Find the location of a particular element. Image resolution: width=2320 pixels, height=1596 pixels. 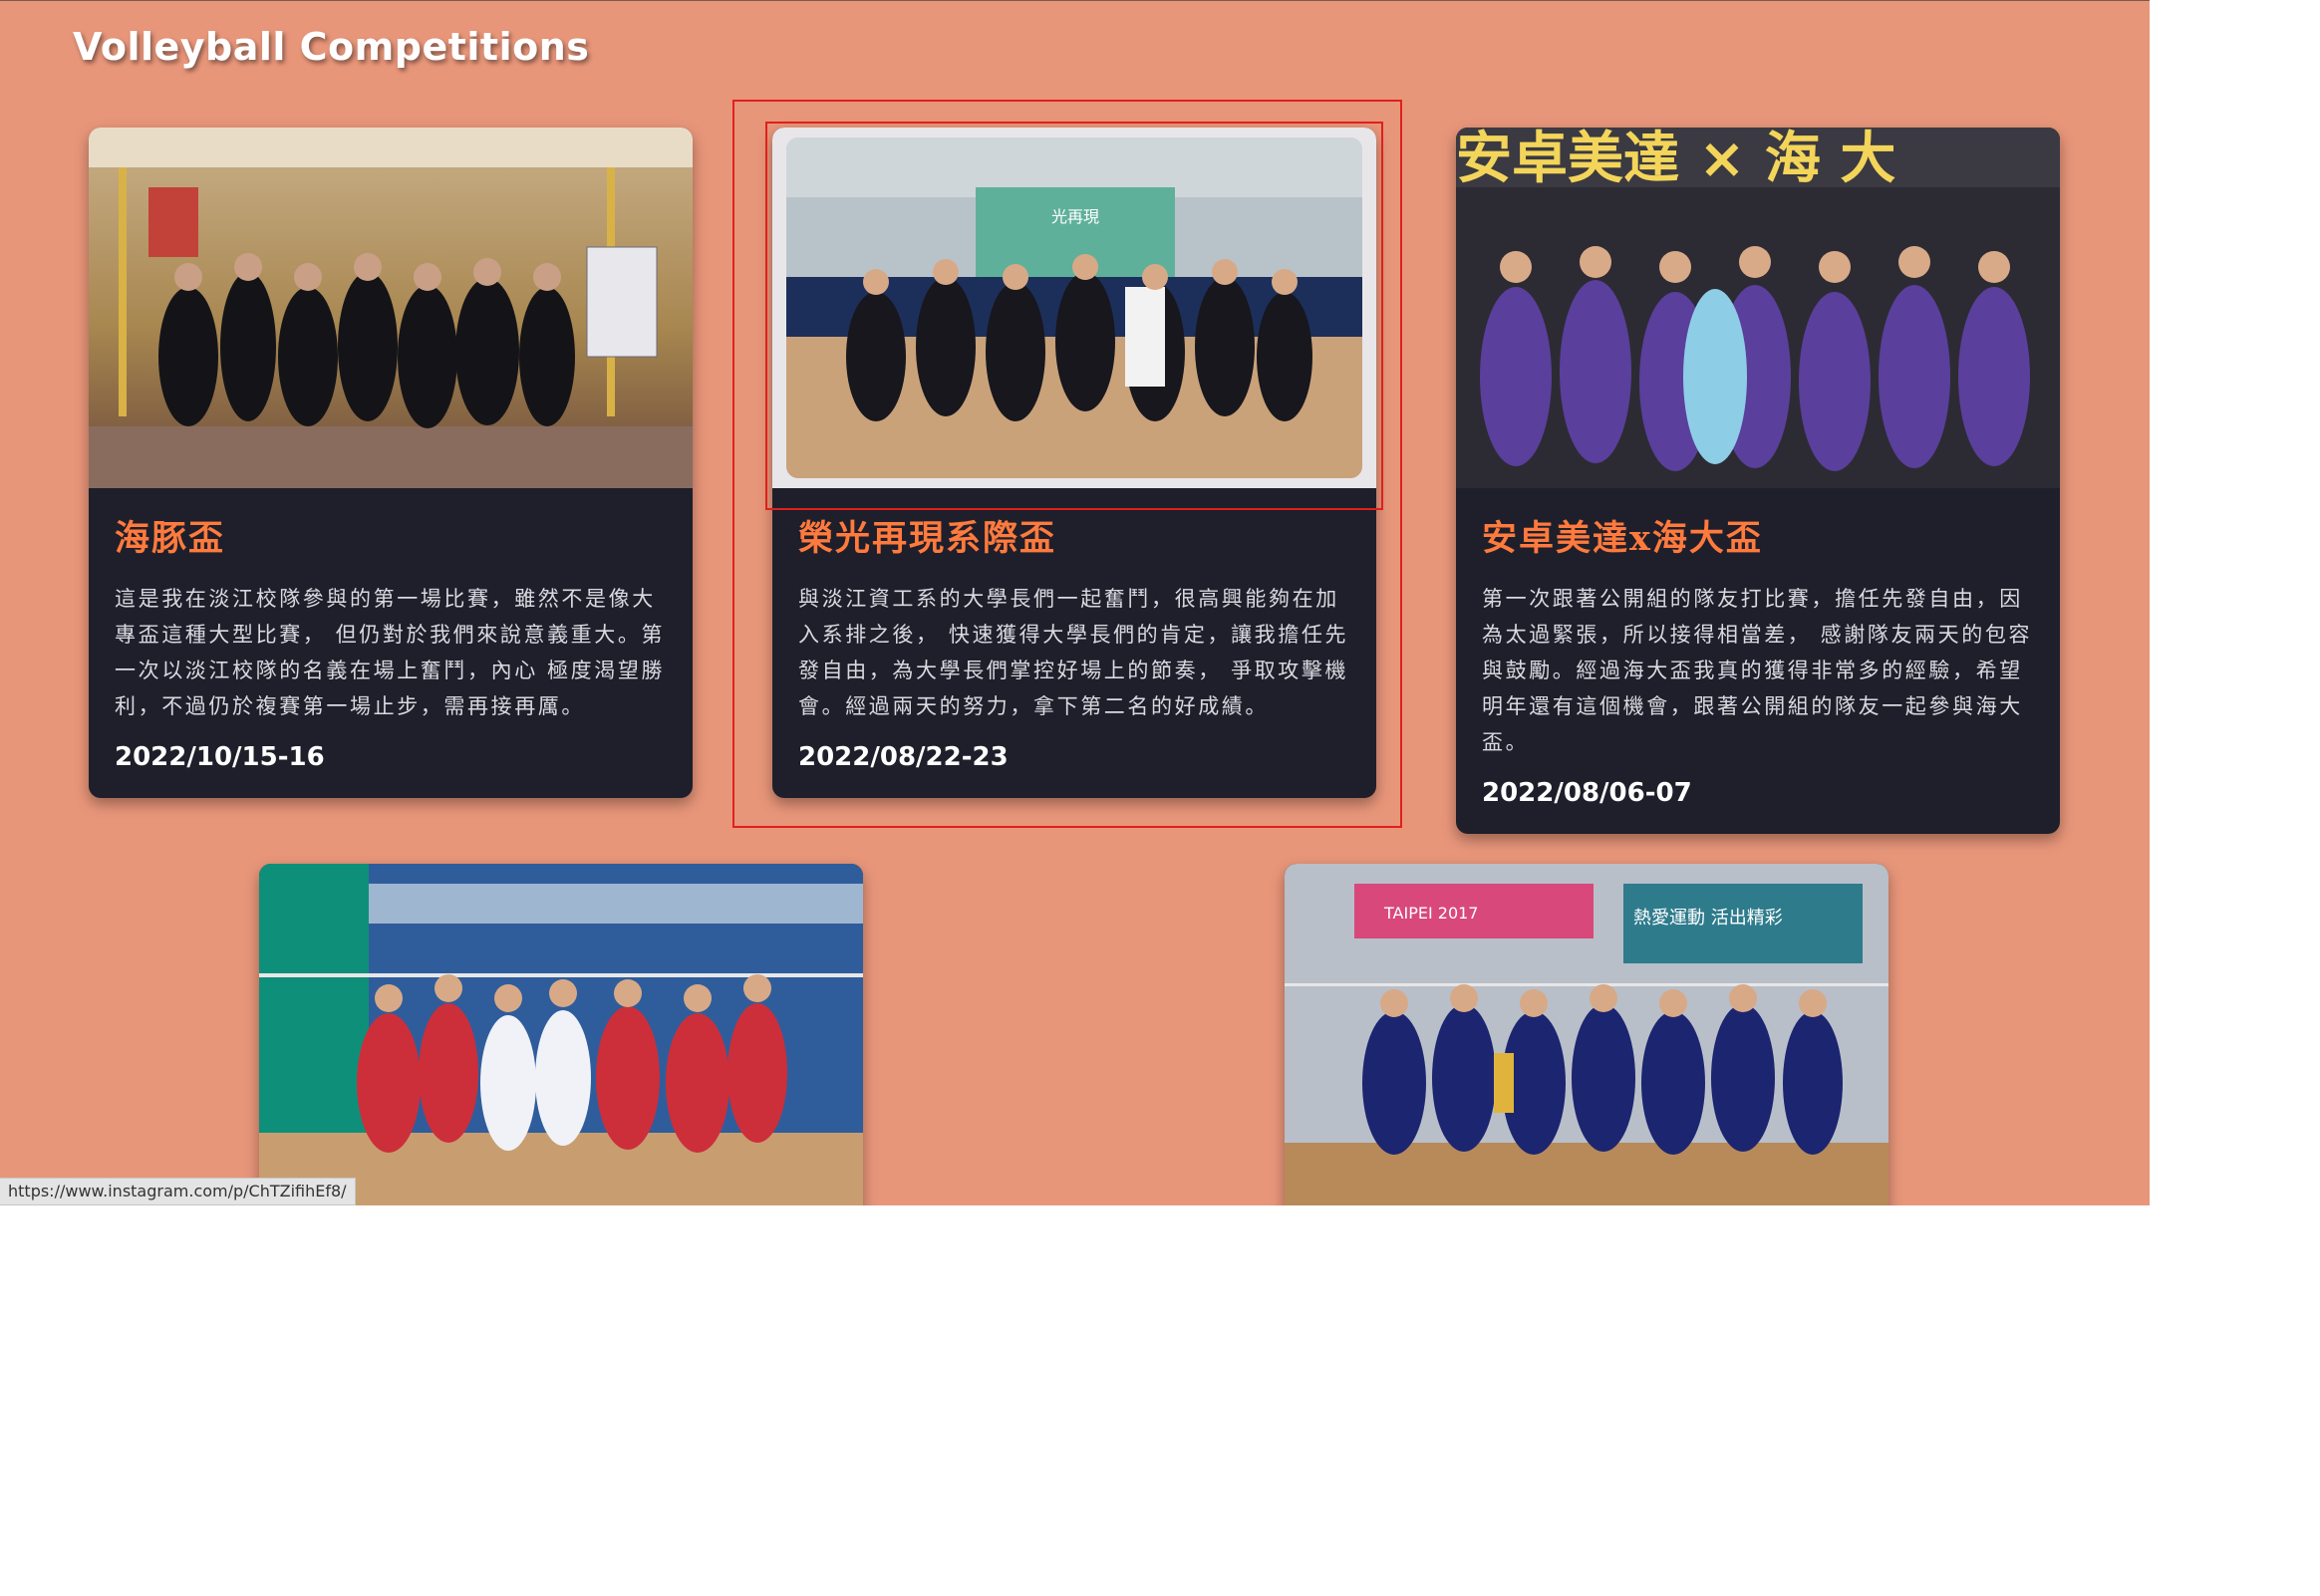

page-title: Volleyball Competitions is located at coordinates (331, 47).